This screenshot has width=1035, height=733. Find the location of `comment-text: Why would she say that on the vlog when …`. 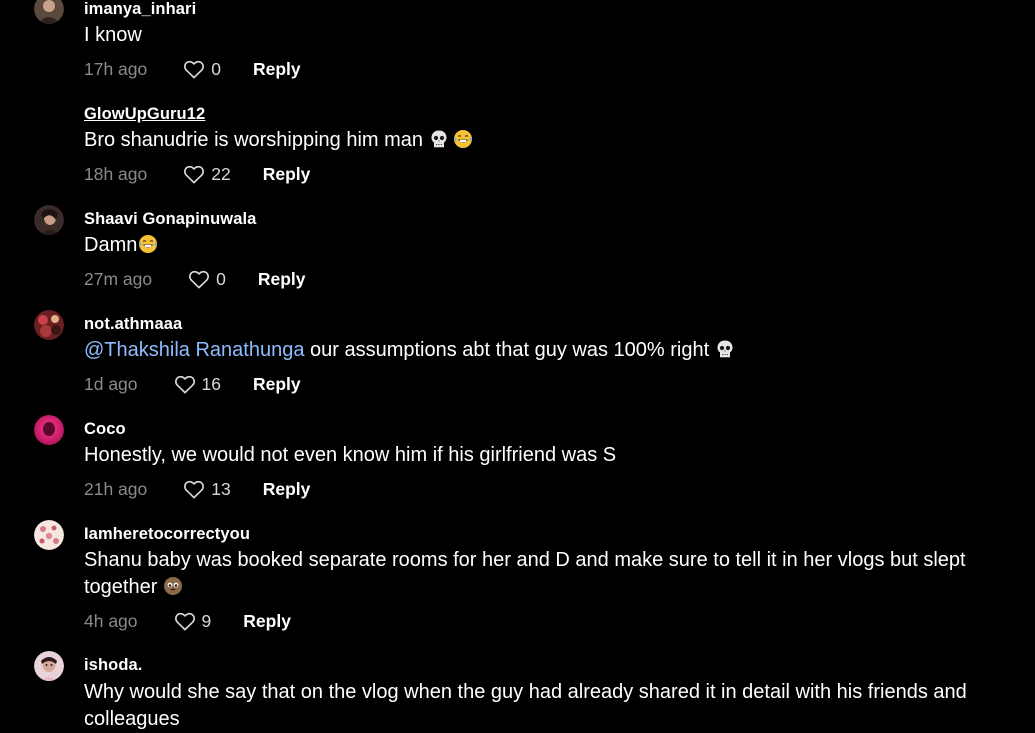

comment-text: Why would she say that on the vlog when … is located at coordinates (525, 705).